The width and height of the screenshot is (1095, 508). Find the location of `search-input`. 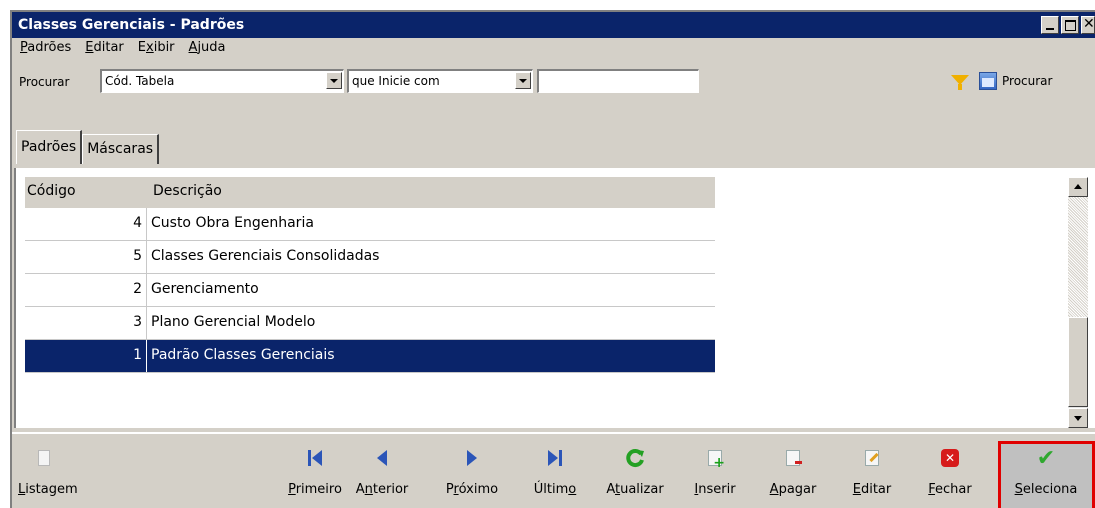

search-input is located at coordinates (618, 81).